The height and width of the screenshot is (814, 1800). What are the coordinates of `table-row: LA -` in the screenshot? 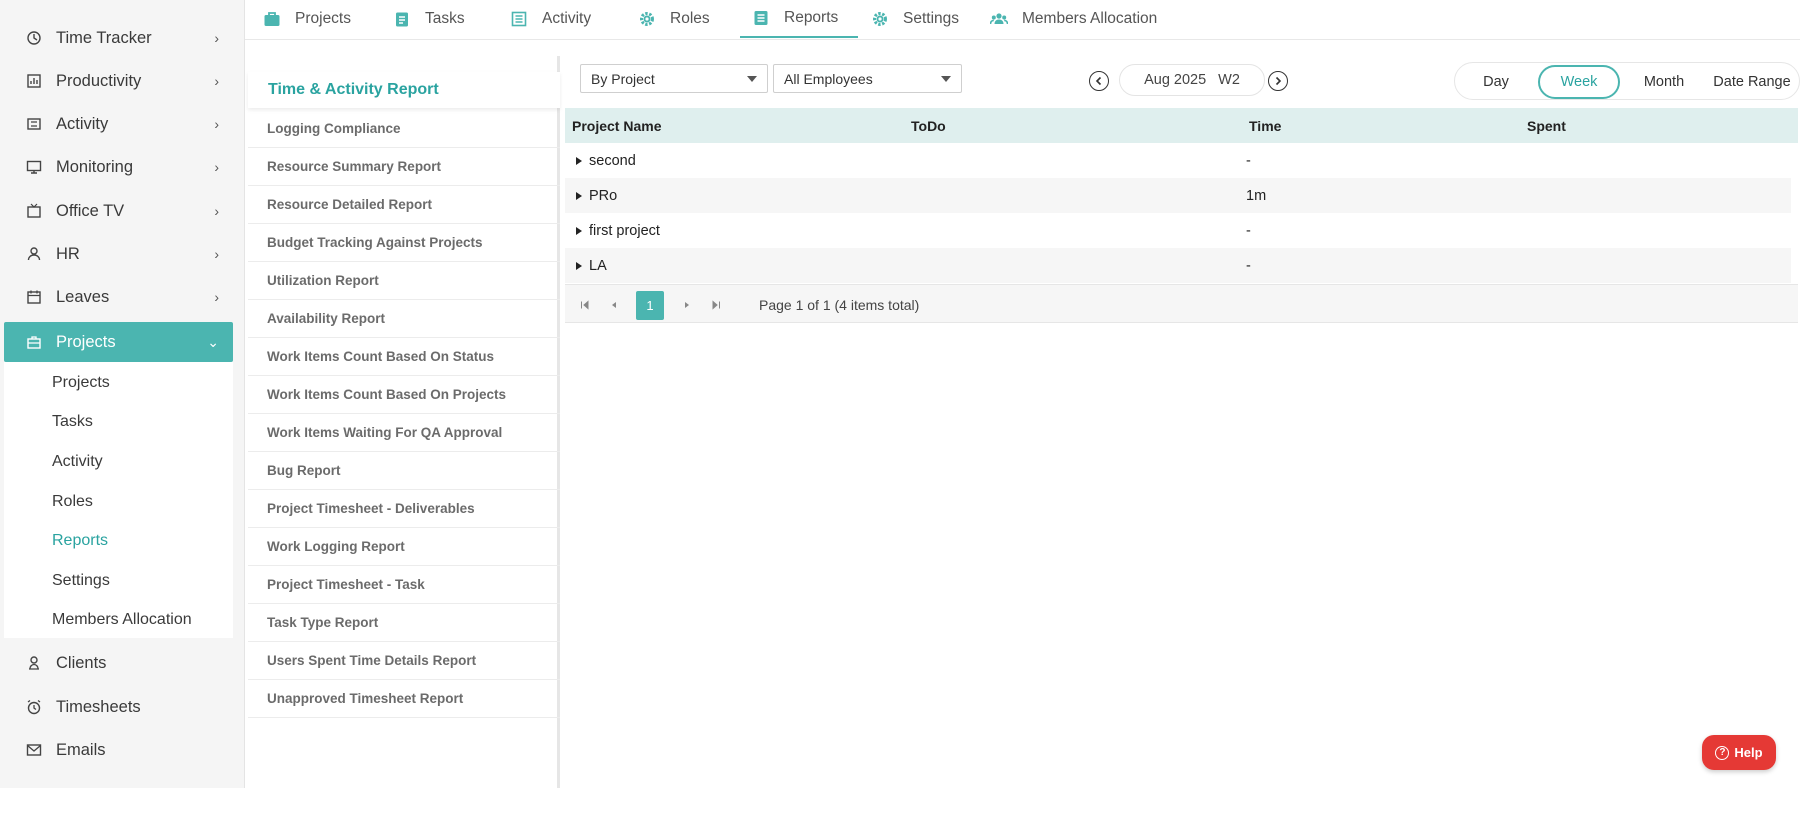 It's located at (1178, 265).